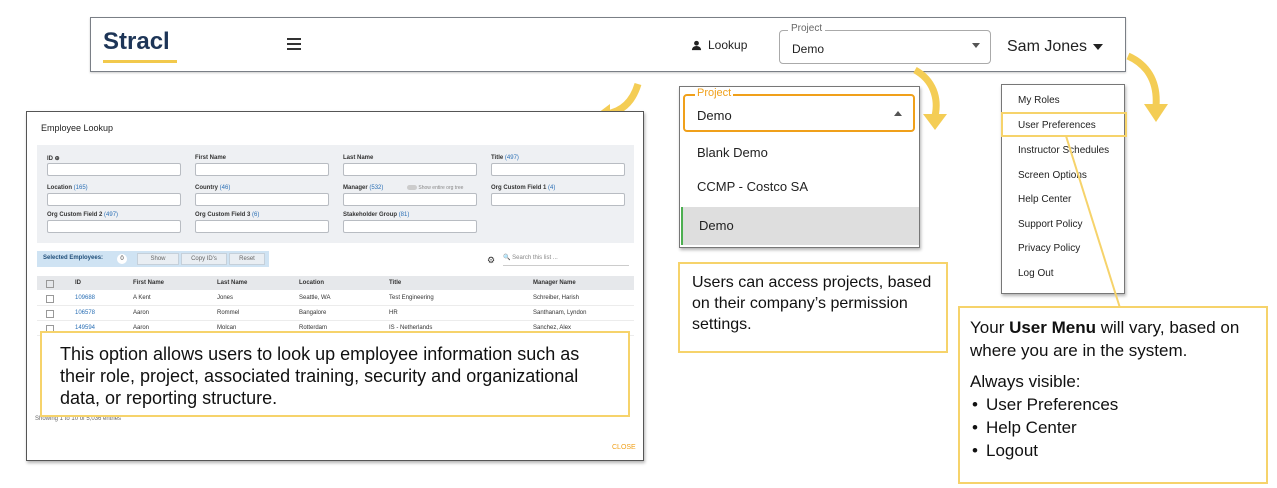 The width and height of the screenshot is (1277, 488). What do you see at coordinates (204, 259) in the screenshot?
I see `copy-ids-button: Copy ID's` at bounding box center [204, 259].